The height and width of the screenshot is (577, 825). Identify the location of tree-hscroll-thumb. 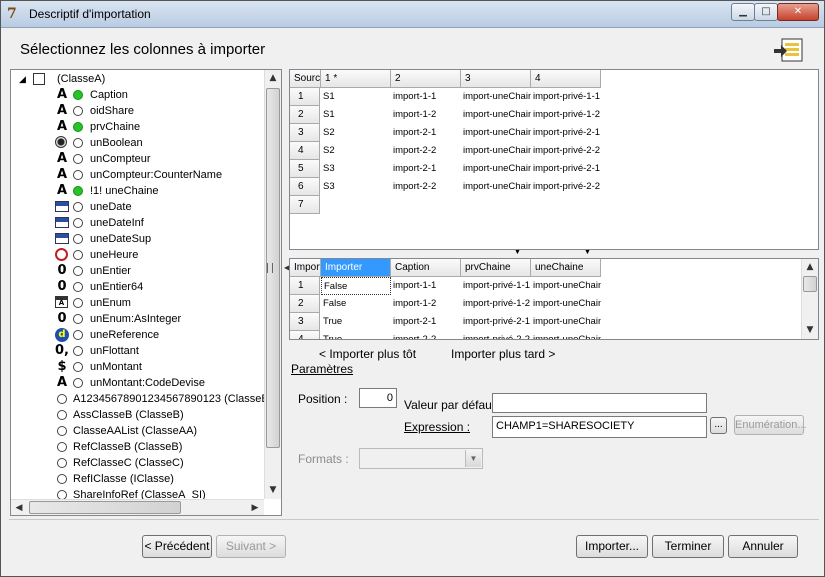
(105, 507).